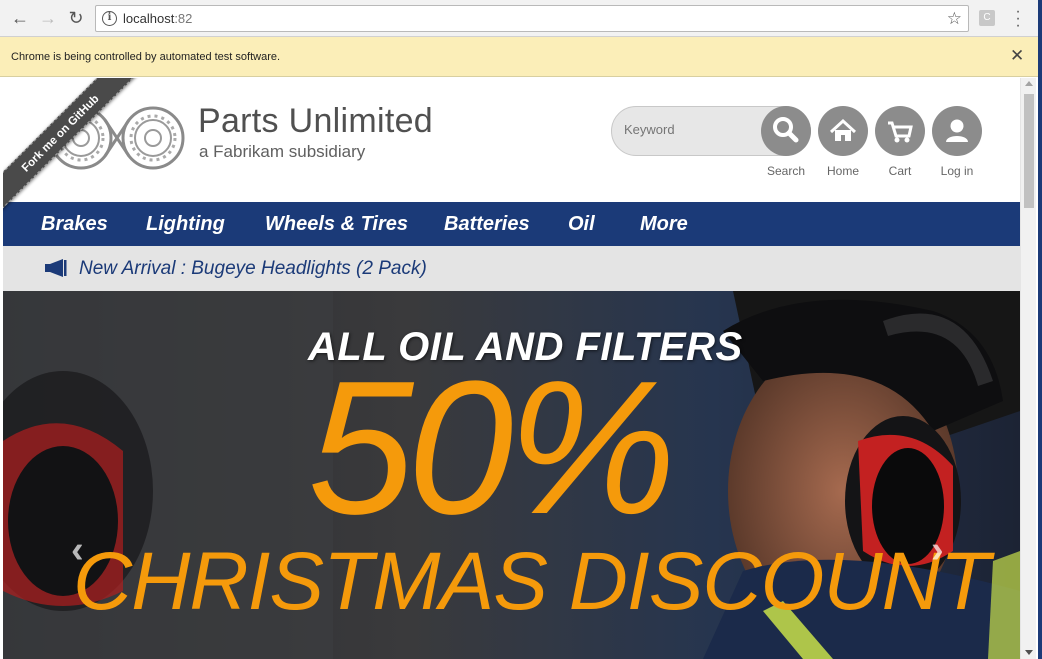 This screenshot has height=659, width=1042. Describe the element at coordinates (581, 224) in the screenshot. I see `nav-item-oil: Oil` at that location.